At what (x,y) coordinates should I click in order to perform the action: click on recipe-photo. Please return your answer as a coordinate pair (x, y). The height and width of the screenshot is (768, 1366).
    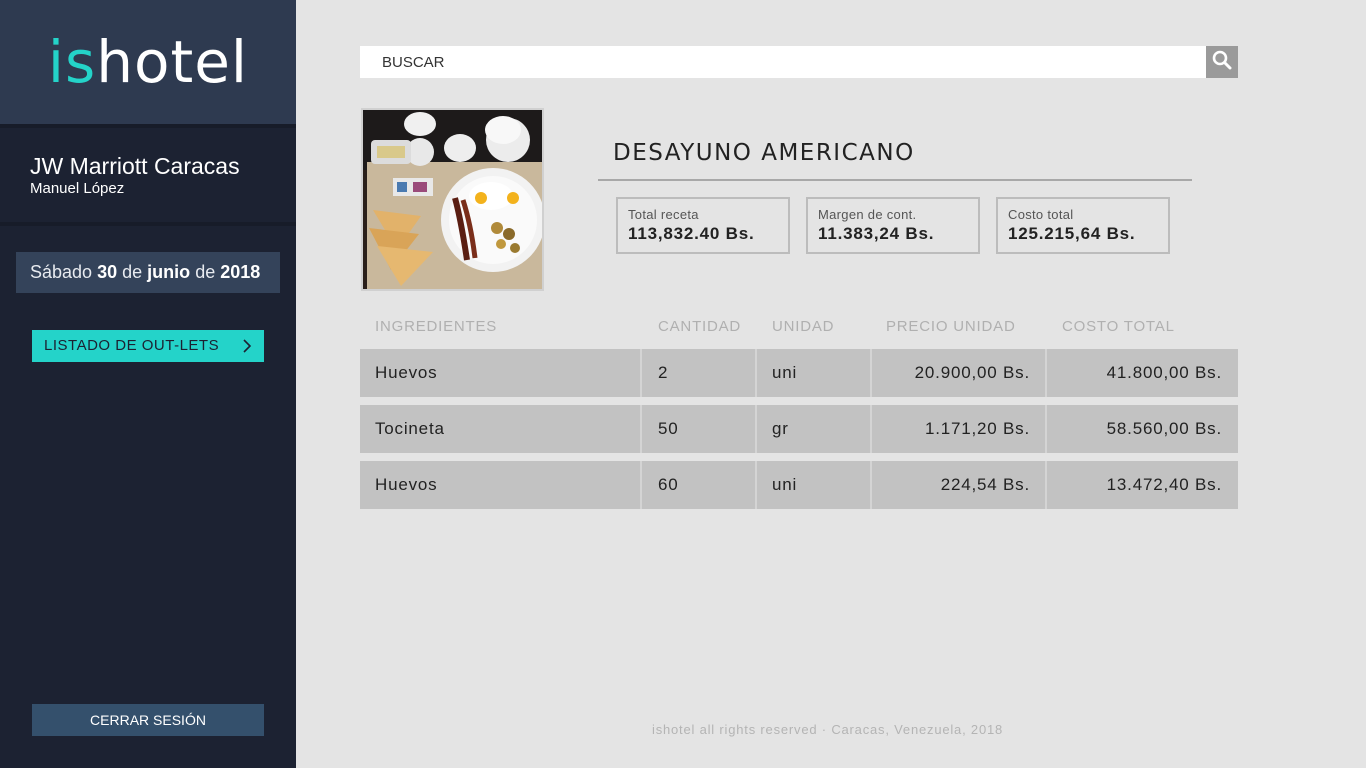
    Looking at the image, I should click on (452, 199).